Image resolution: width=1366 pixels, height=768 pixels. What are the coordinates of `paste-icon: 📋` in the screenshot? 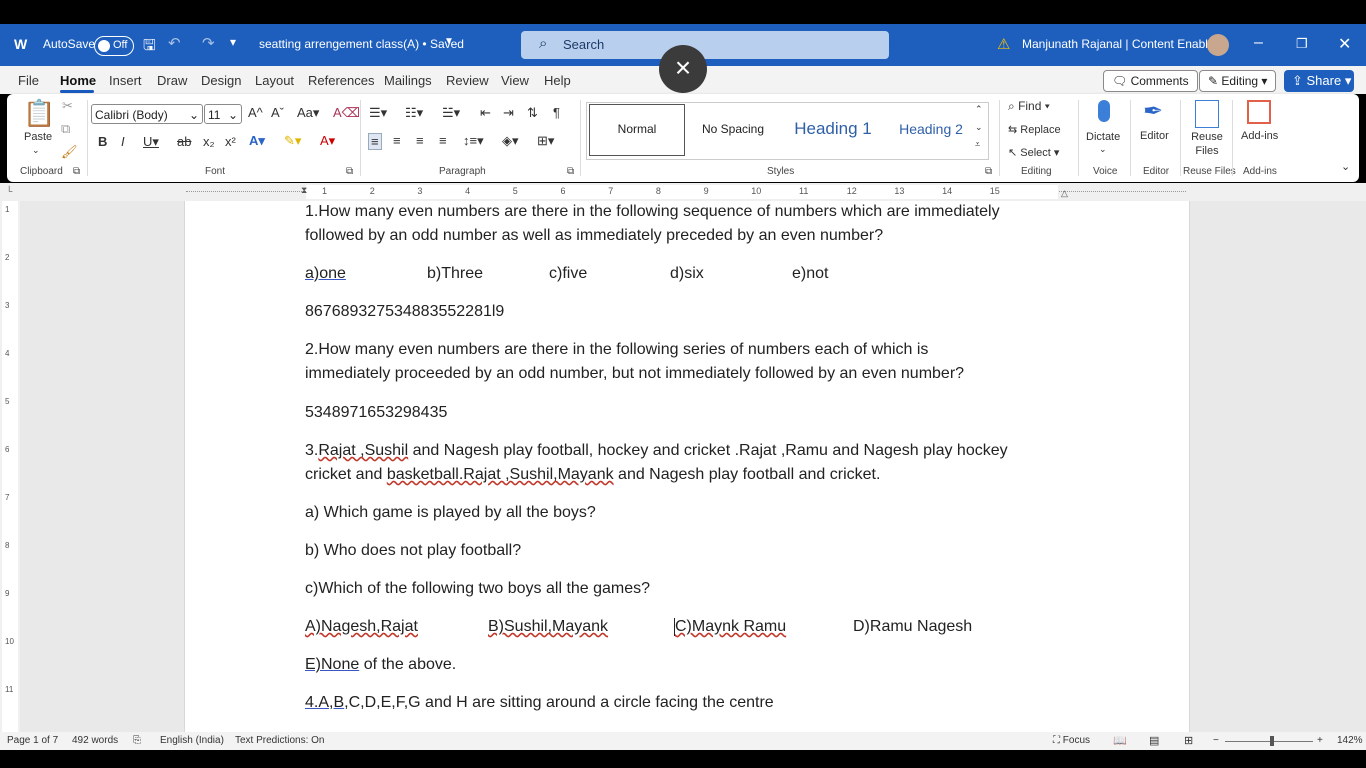 It's located at (39, 113).